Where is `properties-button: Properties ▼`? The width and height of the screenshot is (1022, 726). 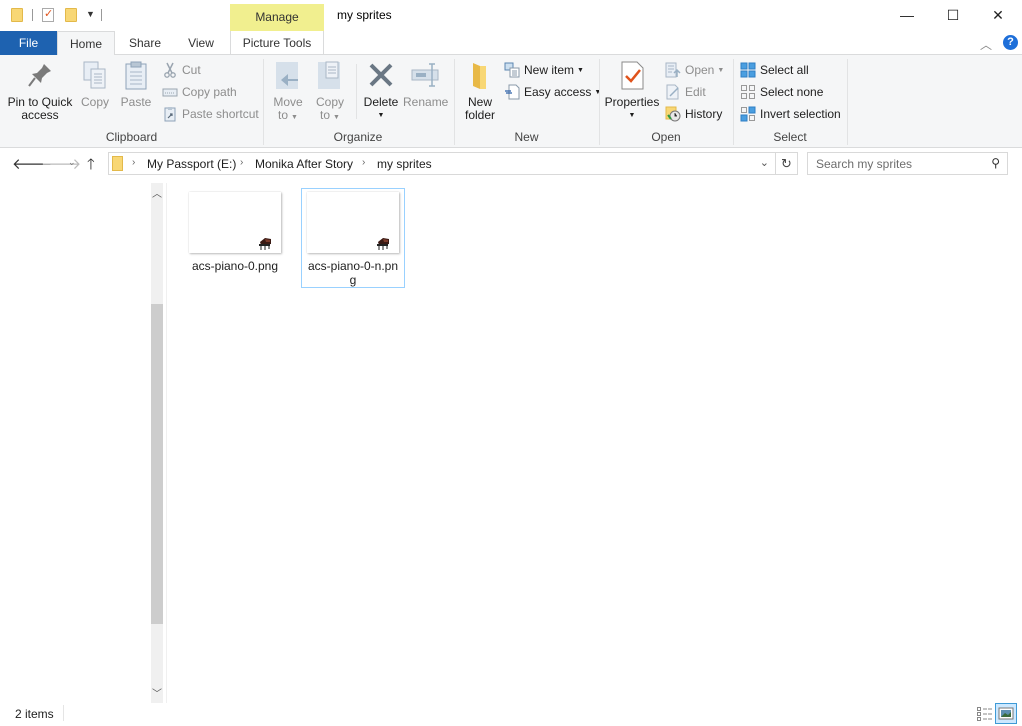 properties-button: Properties ▼ is located at coordinates (632, 90).